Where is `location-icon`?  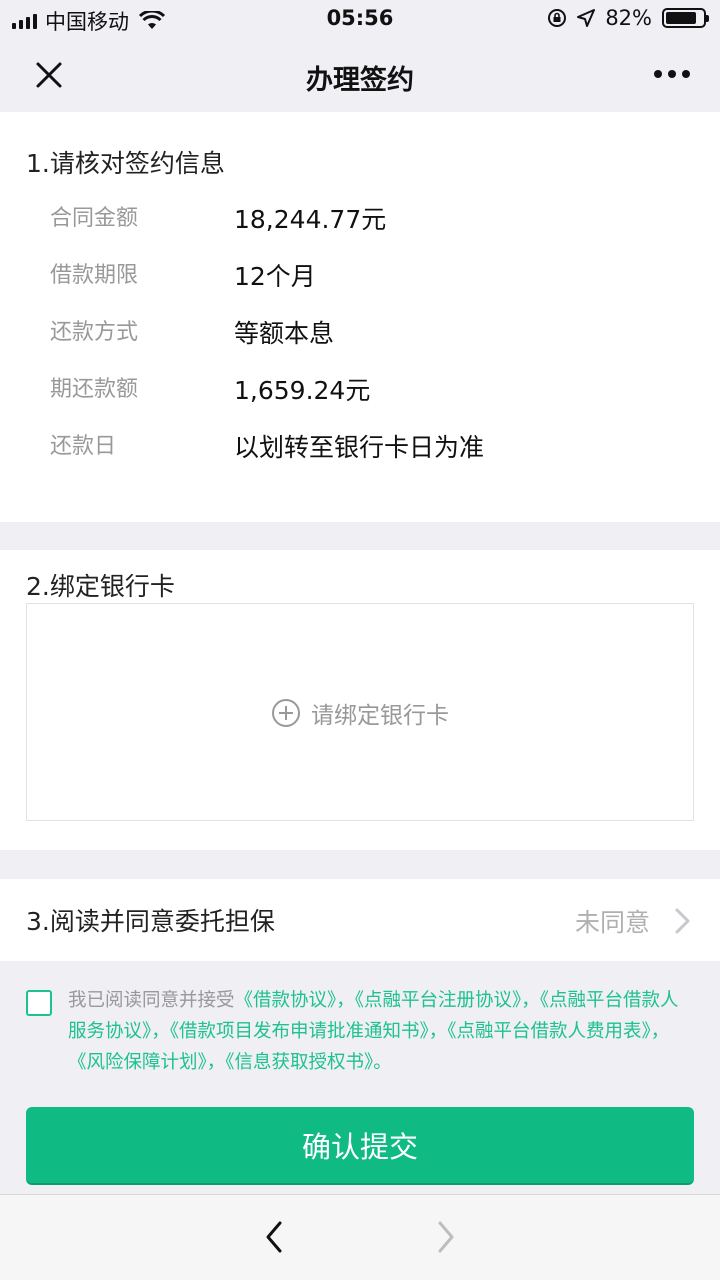 location-icon is located at coordinates (586, 18).